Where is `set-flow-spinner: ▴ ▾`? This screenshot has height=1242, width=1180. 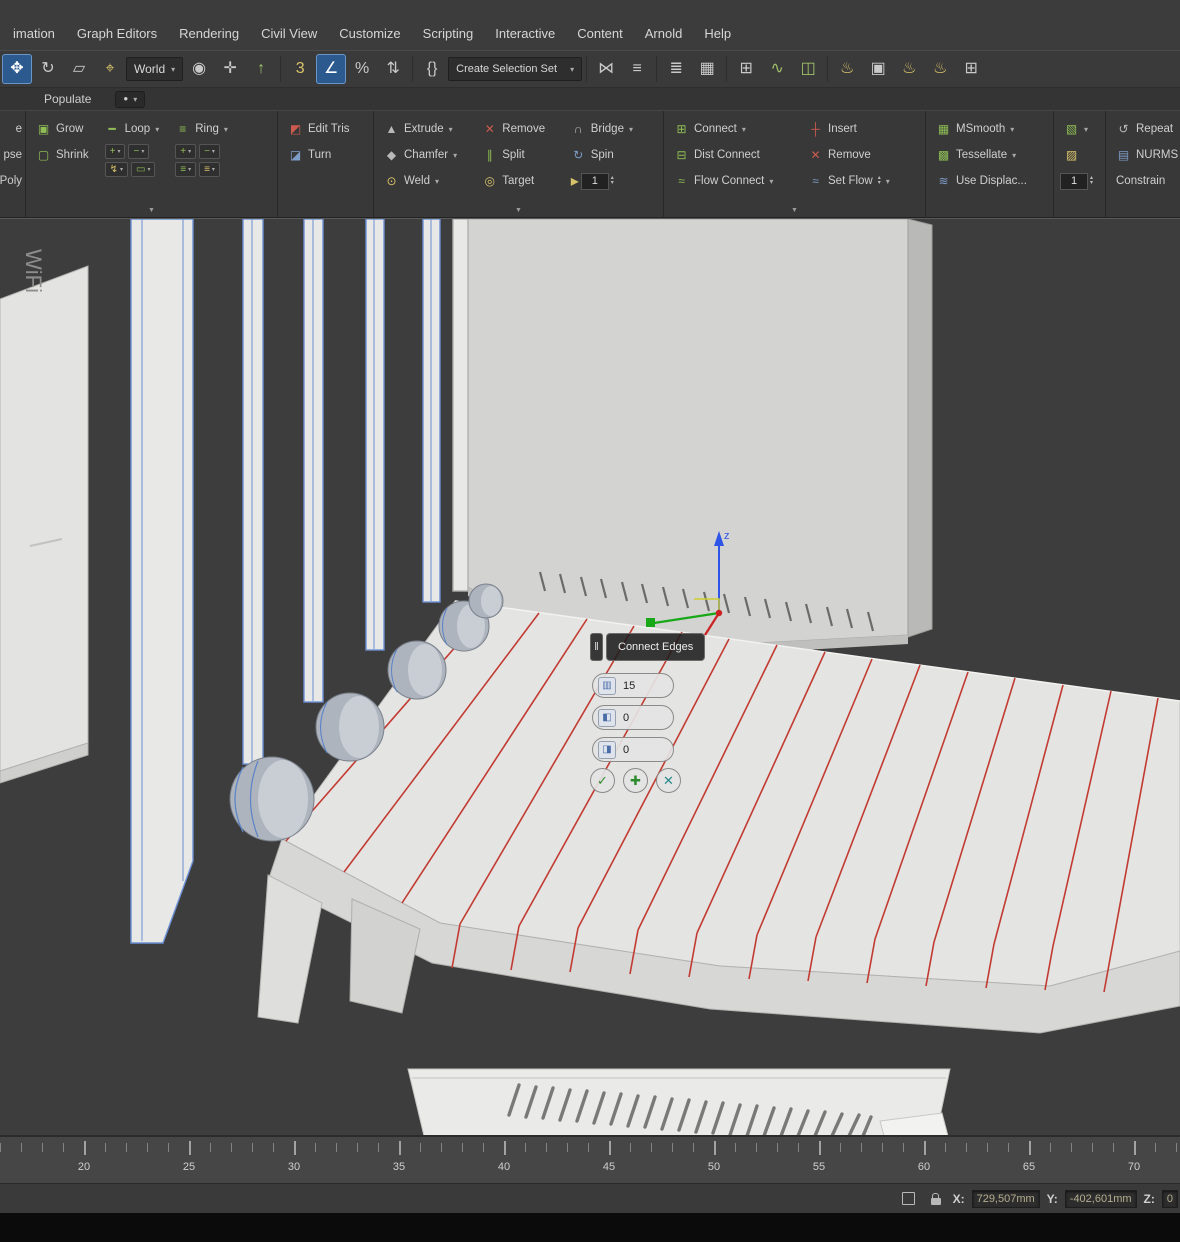
set-flow-spinner: ▴ ▾ is located at coordinates (879, 180).